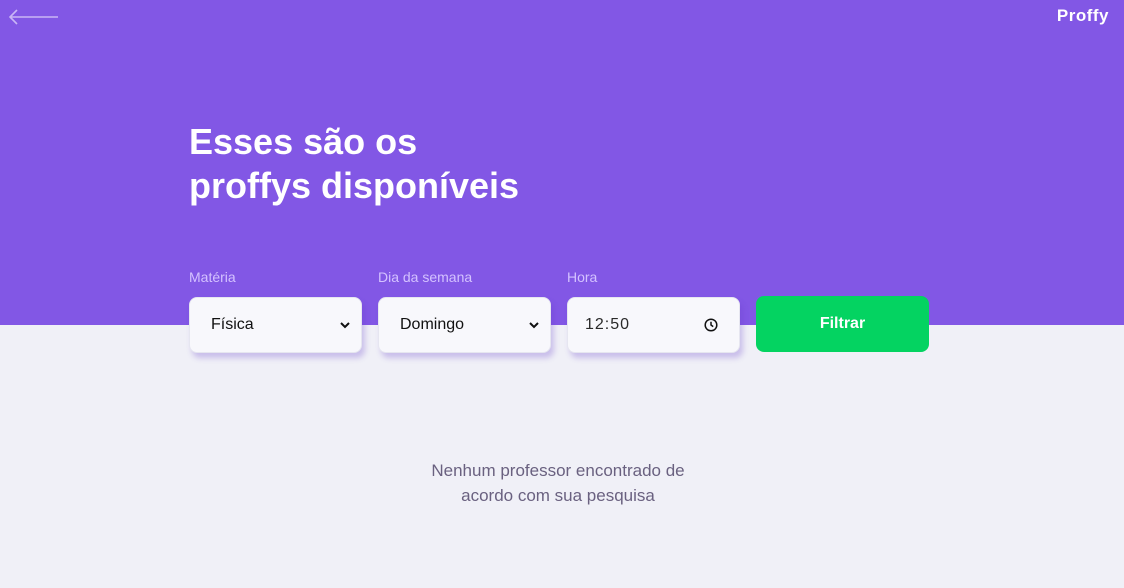  I want to click on back-link, so click(33, 17).